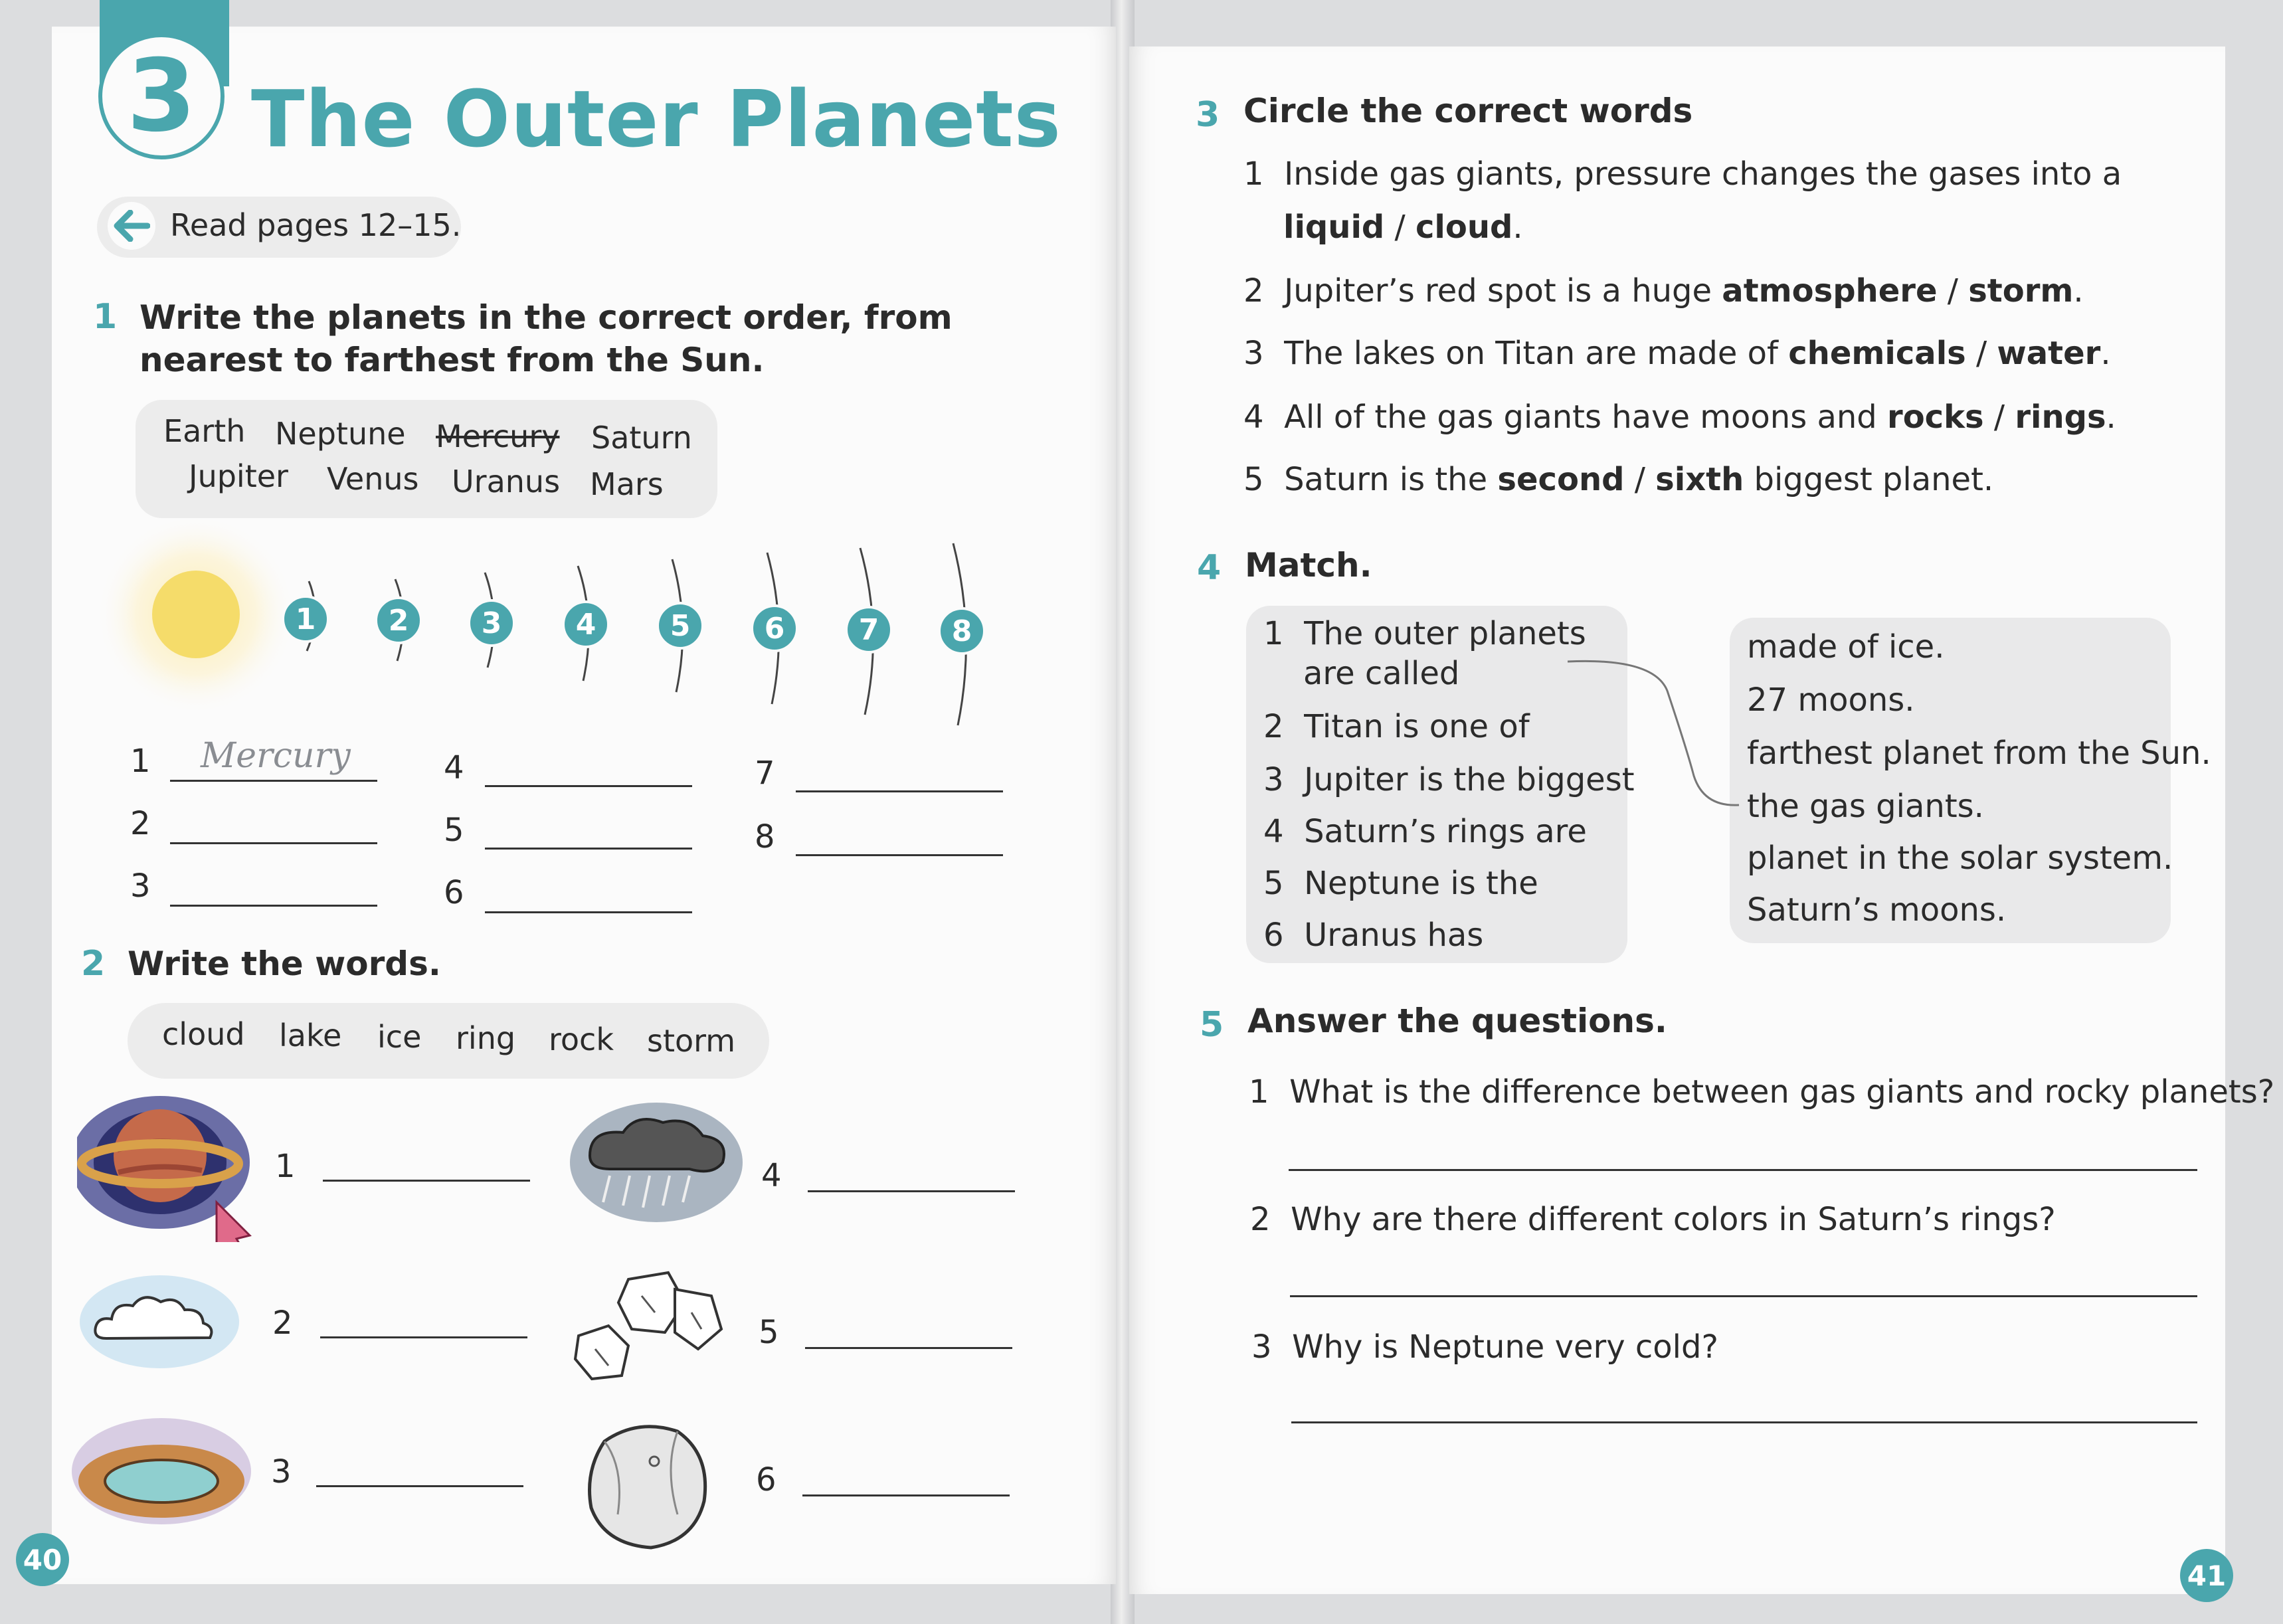 Image resolution: width=2283 pixels, height=1624 pixels. I want to click on ex3-option-second: second, so click(1561, 479).